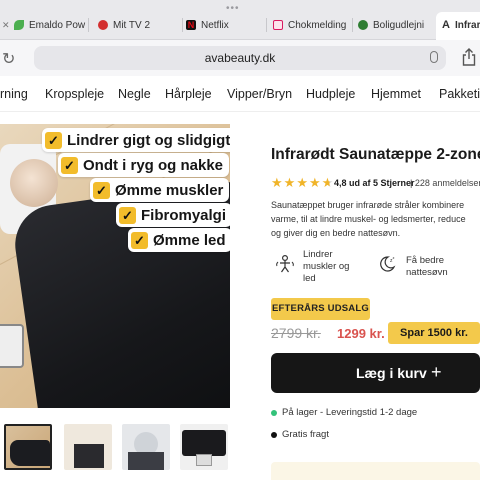 The width and height of the screenshot is (480, 480). Describe the element at coordinates (134, 94) in the screenshot. I see `nav-item-negle: Negle` at that location.